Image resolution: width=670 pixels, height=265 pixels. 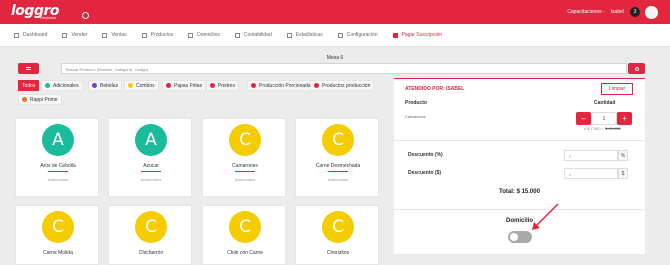 What do you see at coordinates (257, 35) in the screenshot?
I see `nav-label: Contabilidad` at bounding box center [257, 35].